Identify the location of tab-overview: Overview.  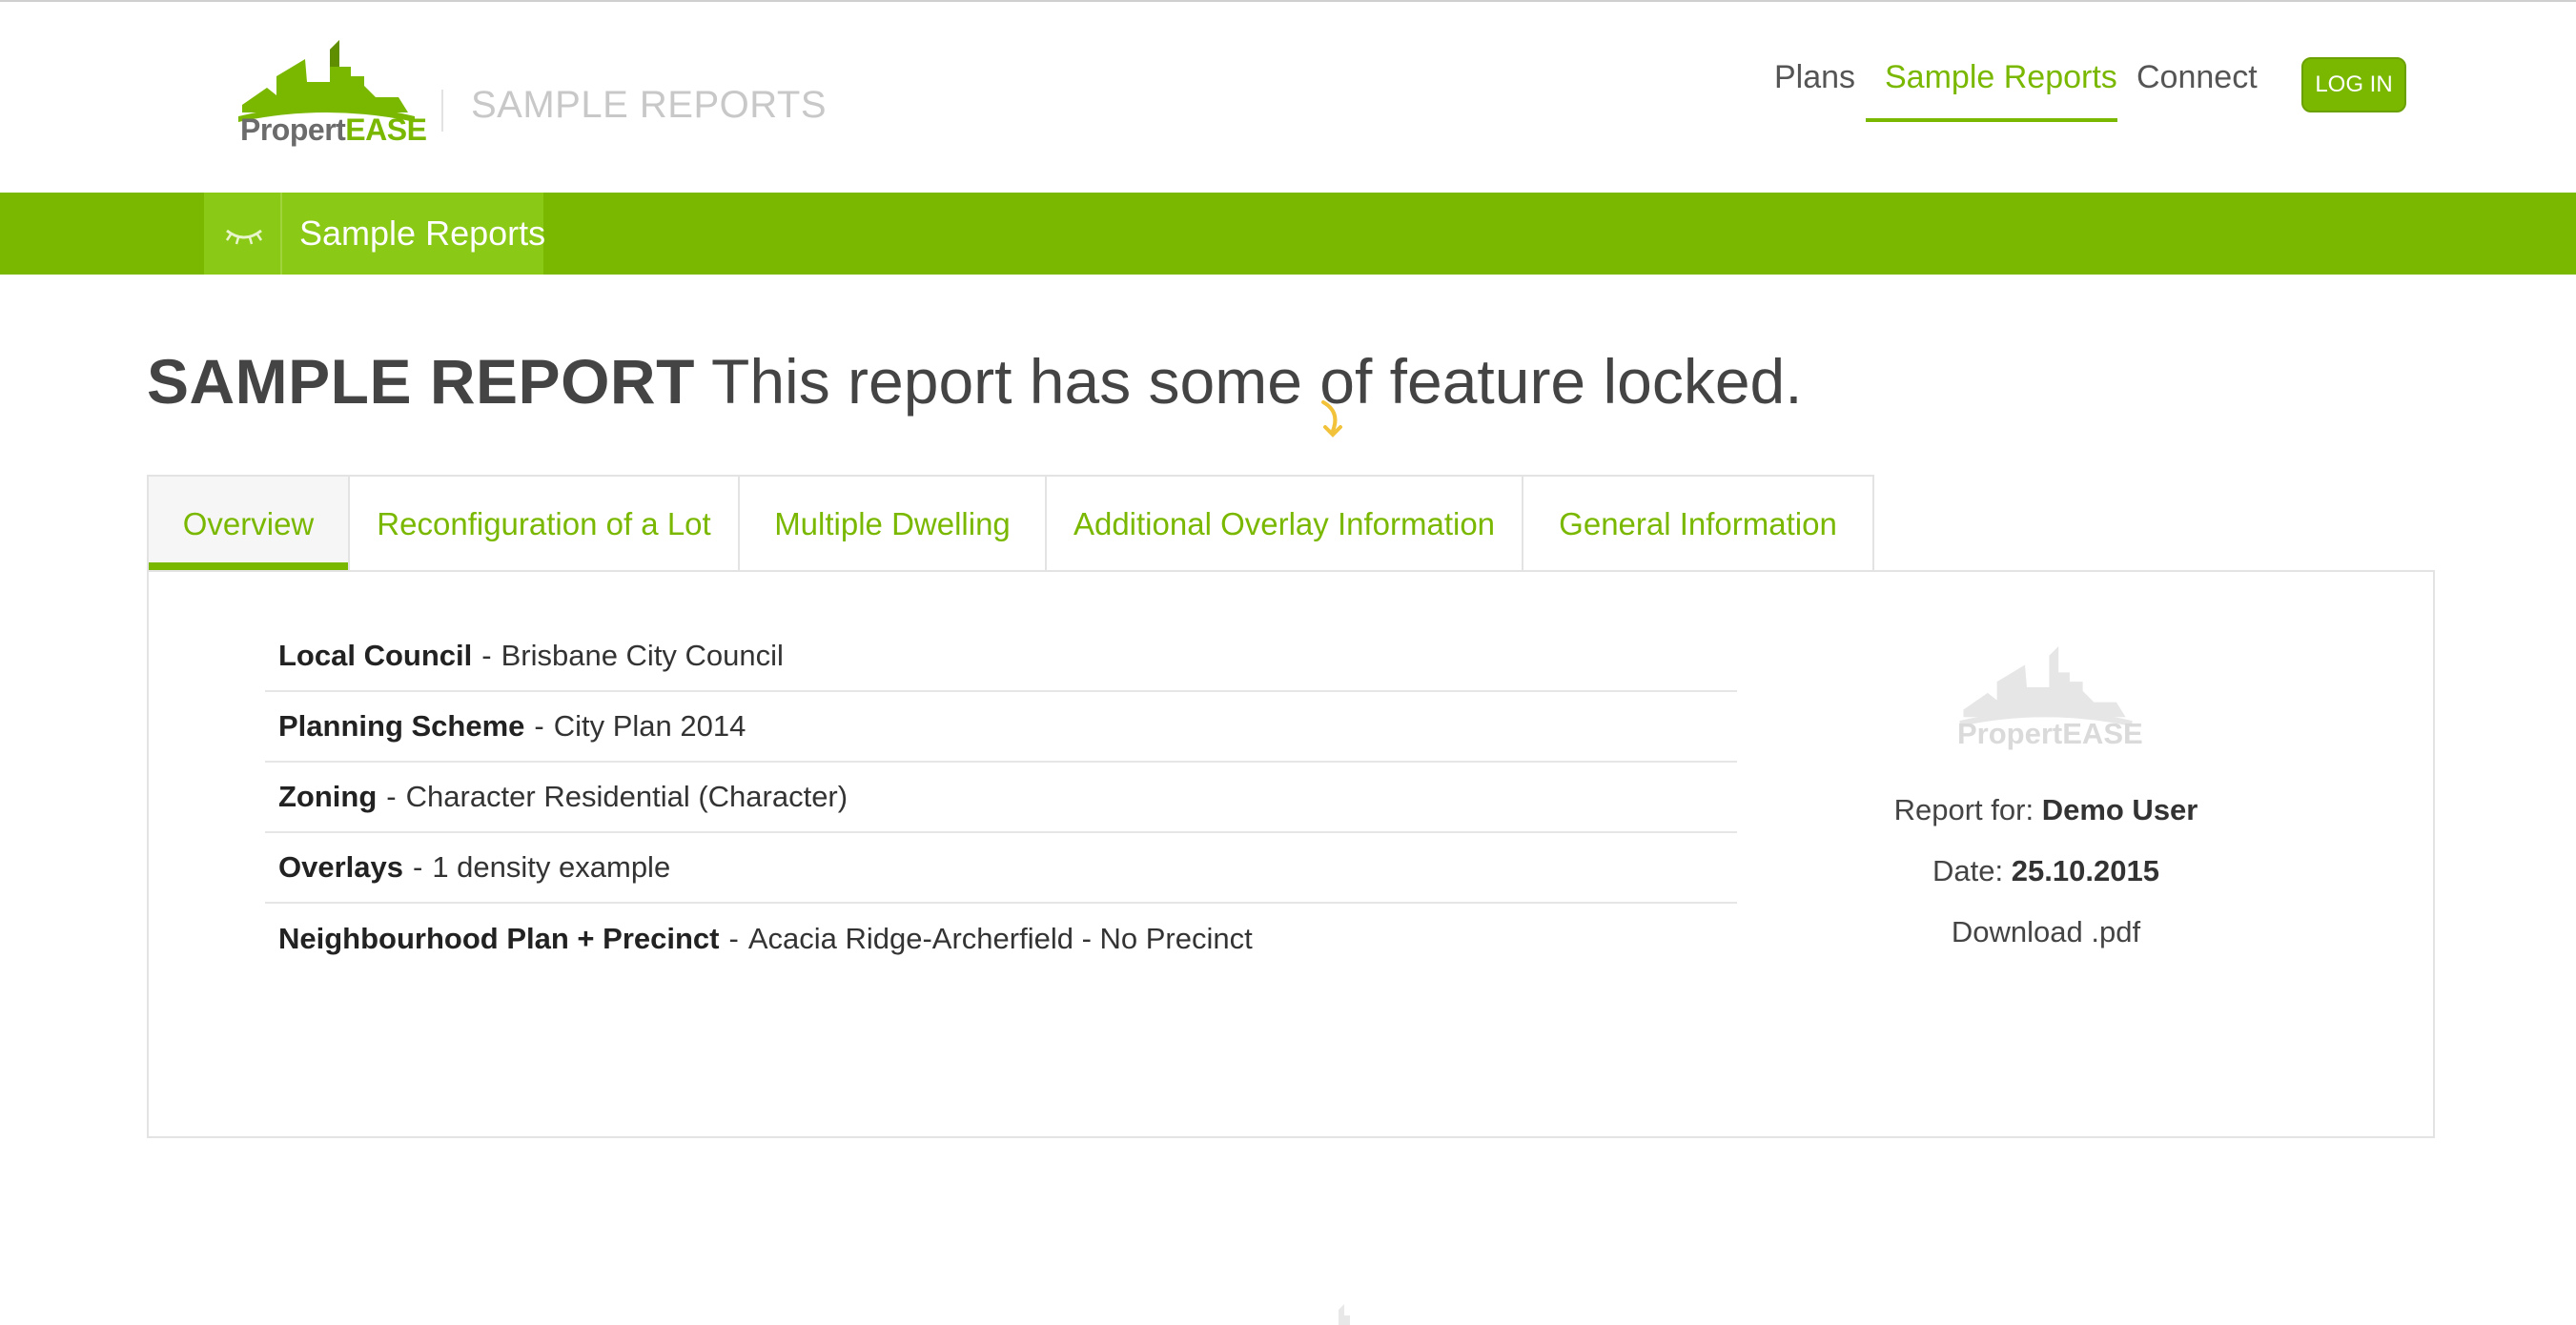
(249, 523).